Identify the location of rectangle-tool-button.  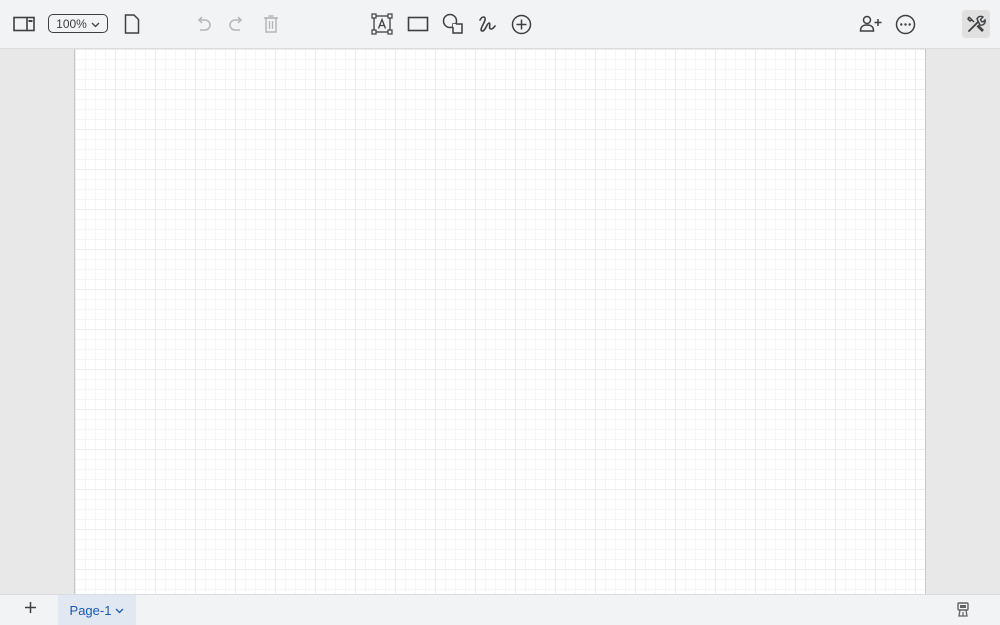
(418, 24).